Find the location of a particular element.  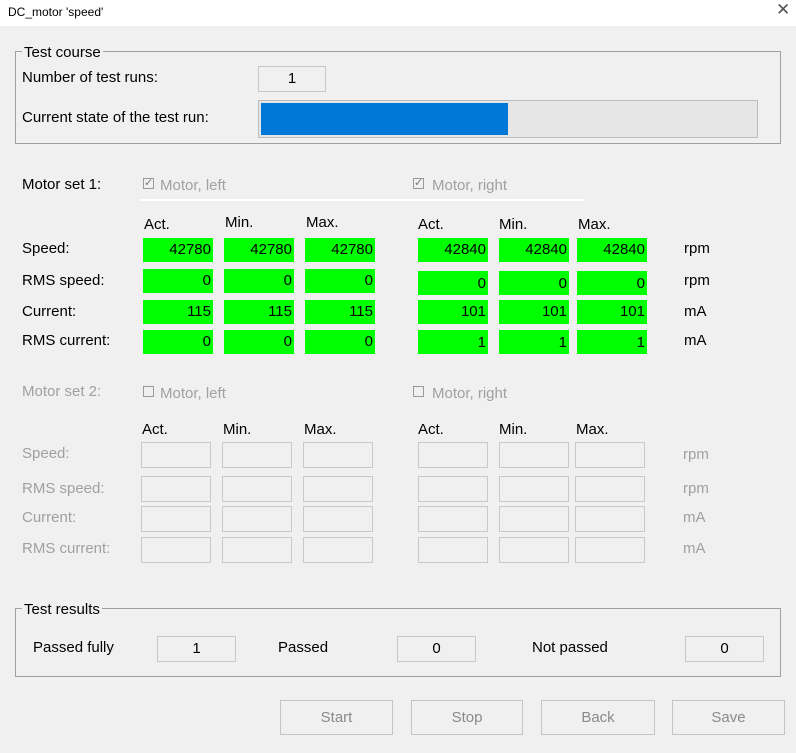

passed-fully-field: 1 is located at coordinates (196, 649).